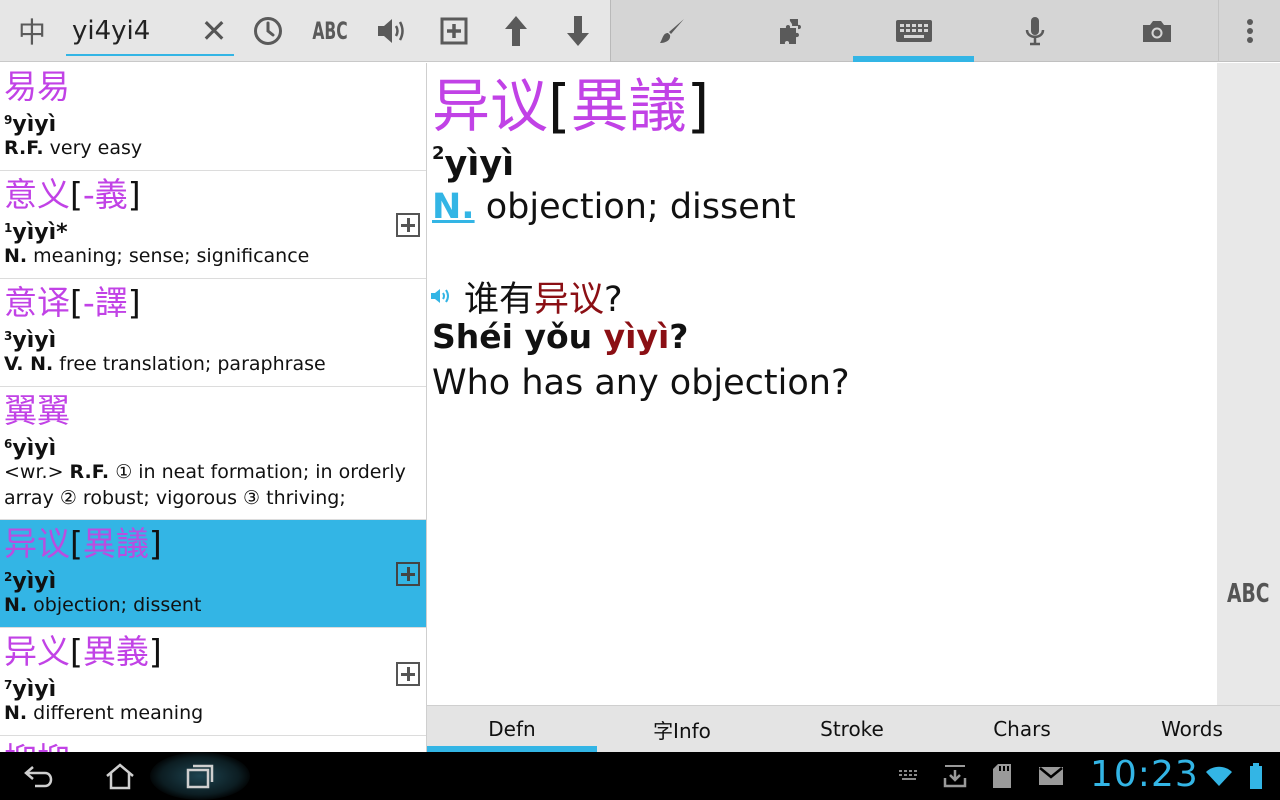 The image size is (1280, 800). Describe the element at coordinates (37, 410) in the screenshot. I see `headword: 翼翼` at that location.